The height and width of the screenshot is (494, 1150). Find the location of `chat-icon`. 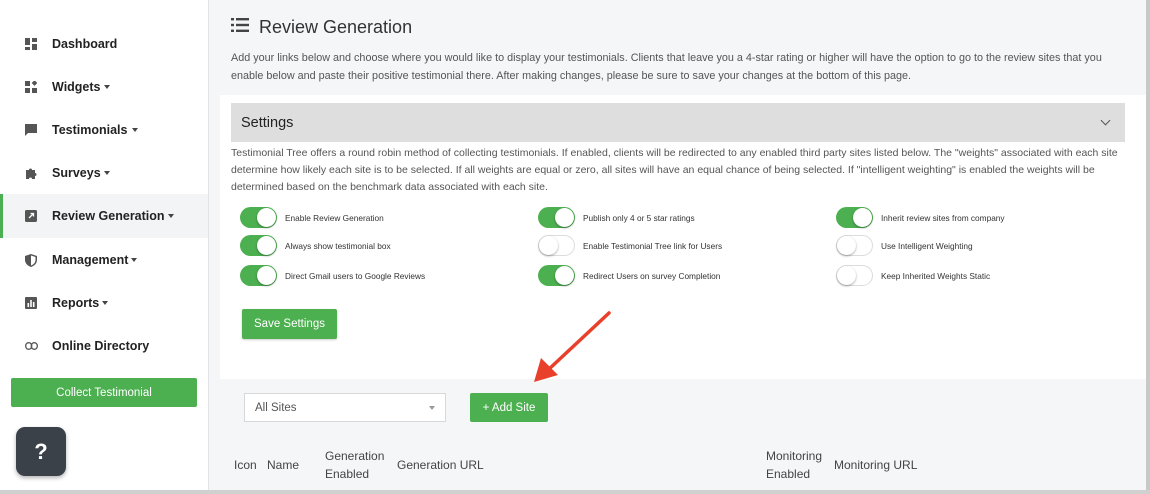

chat-icon is located at coordinates (31, 130).